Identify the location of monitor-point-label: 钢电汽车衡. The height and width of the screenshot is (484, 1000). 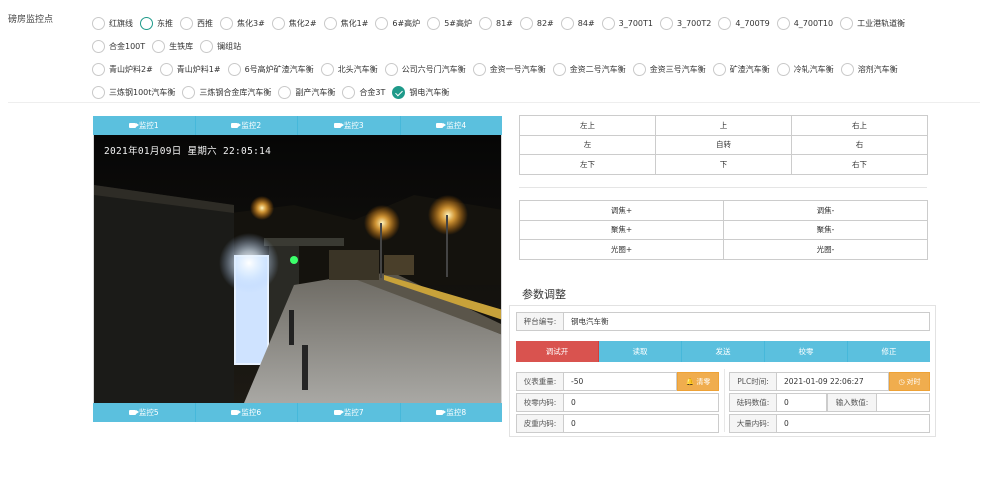
(429, 92).